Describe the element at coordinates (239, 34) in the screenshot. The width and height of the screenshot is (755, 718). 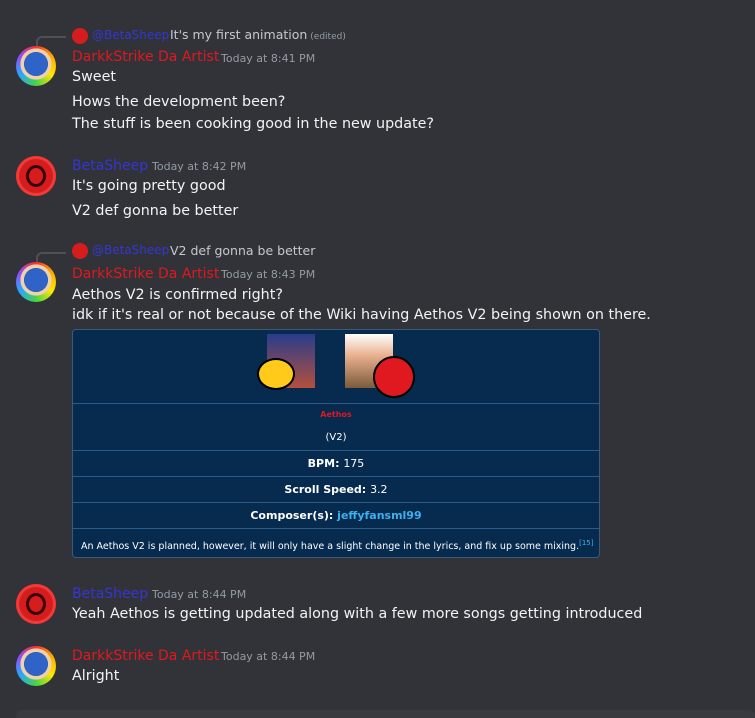
I see `reply-content: It's my first animation` at that location.